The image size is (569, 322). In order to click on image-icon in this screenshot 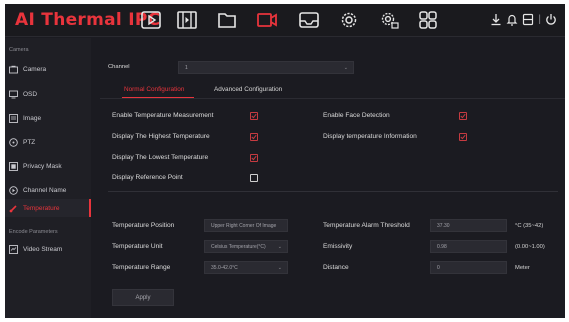, I will do `click(13, 118)`.